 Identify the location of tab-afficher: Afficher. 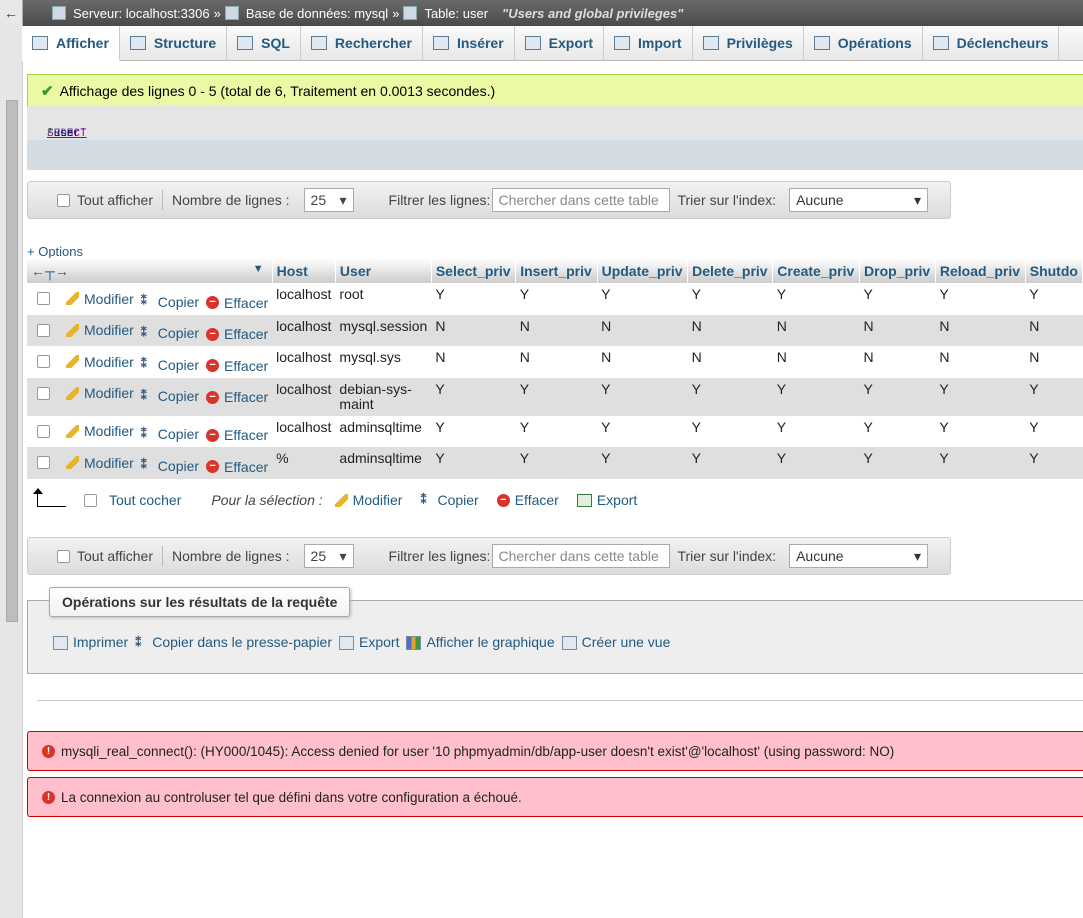
(71, 43).